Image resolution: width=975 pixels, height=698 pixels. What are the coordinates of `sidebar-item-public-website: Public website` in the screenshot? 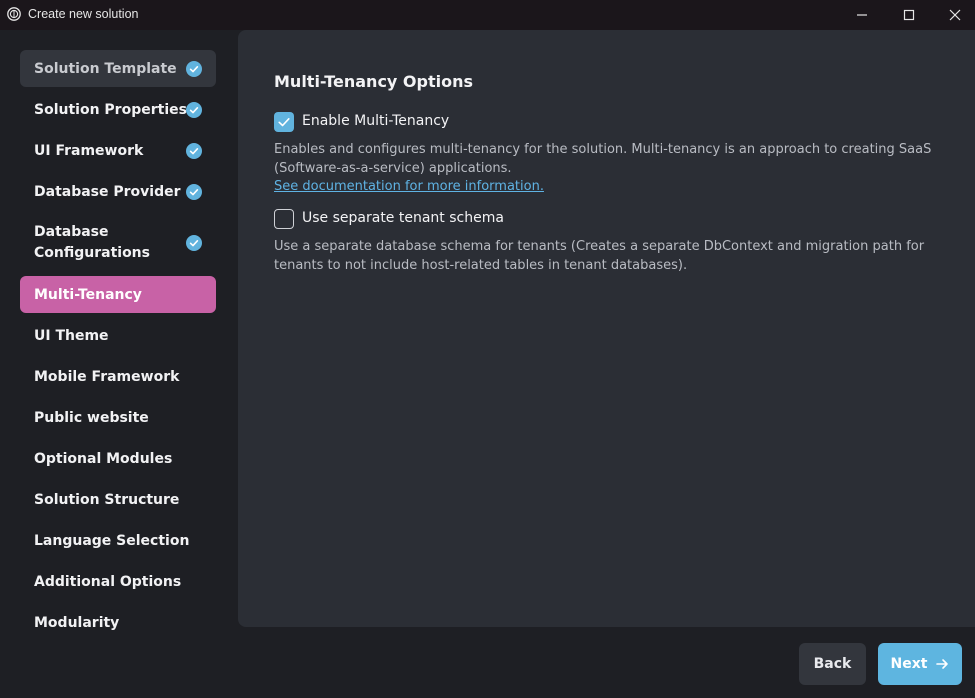 It's located at (118, 417).